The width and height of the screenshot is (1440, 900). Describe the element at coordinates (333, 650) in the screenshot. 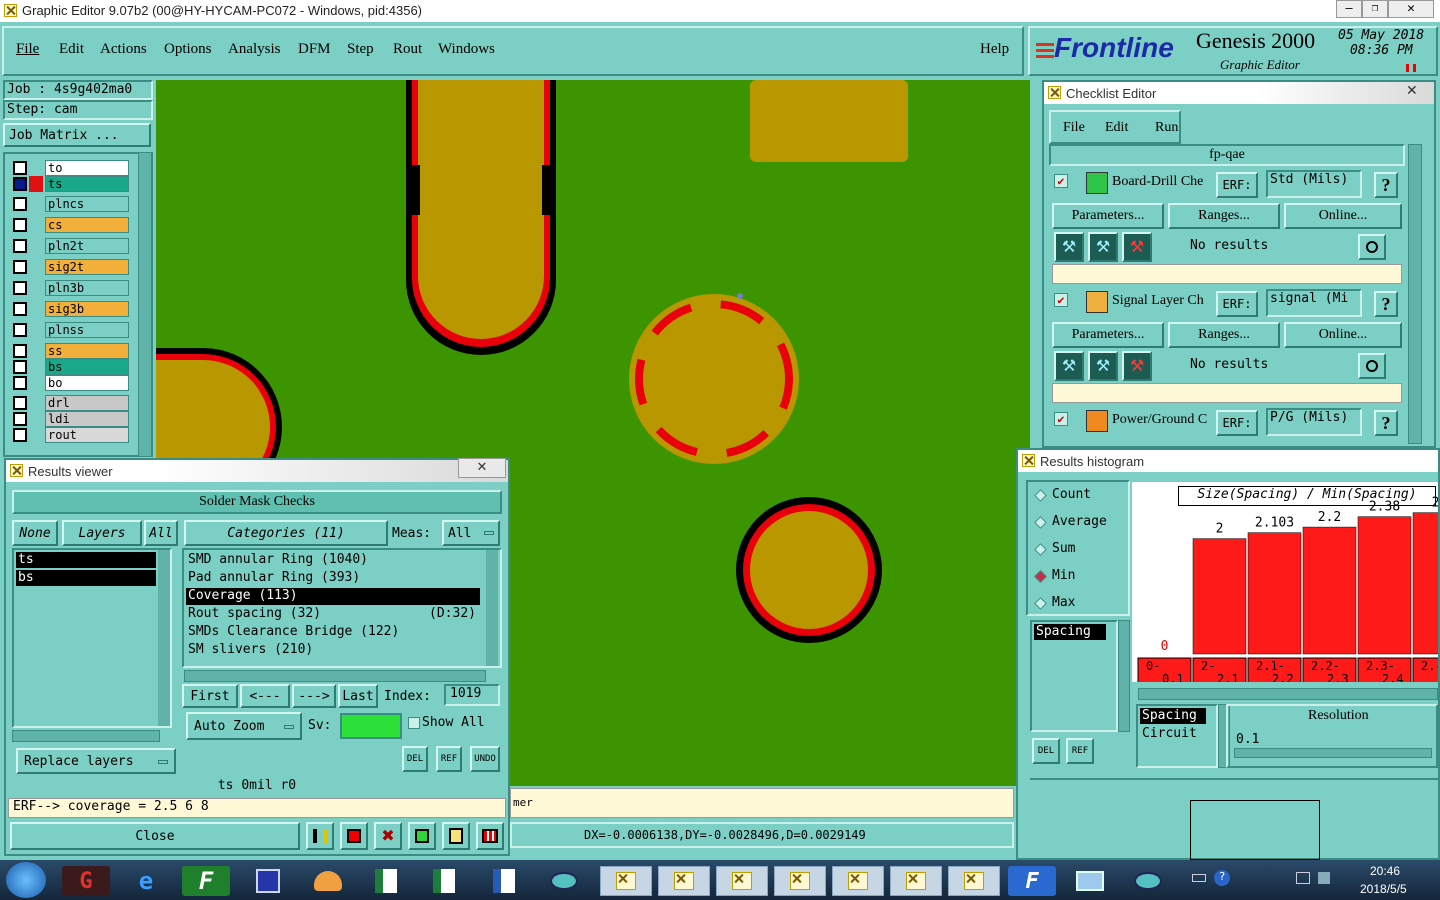

I see `category-item: SM slivers (210)` at that location.